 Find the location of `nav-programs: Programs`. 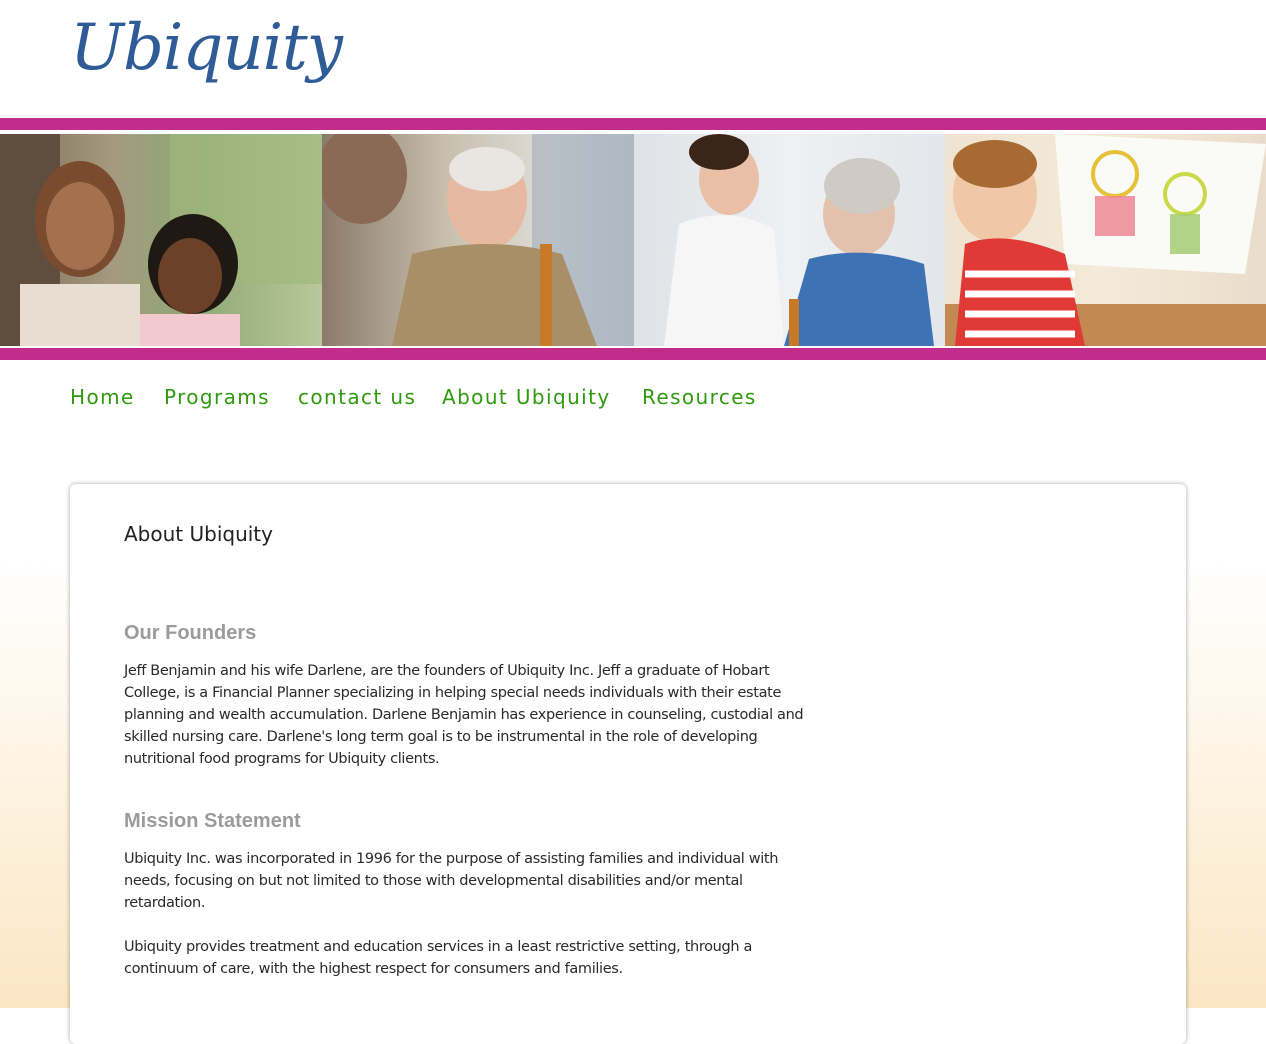

nav-programs: Programs is located at coordinates (217, 397).